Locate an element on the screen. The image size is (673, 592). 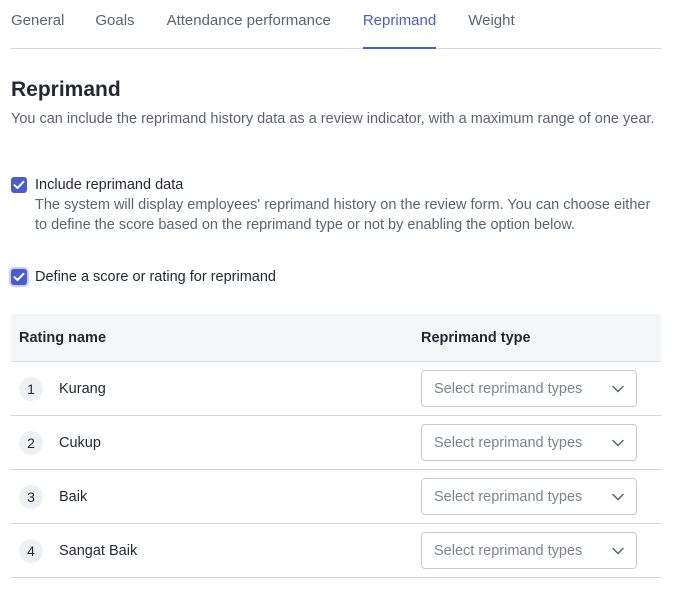
table-row: 1 Kurang Select reprimand types is located at coordinates (336, 389).